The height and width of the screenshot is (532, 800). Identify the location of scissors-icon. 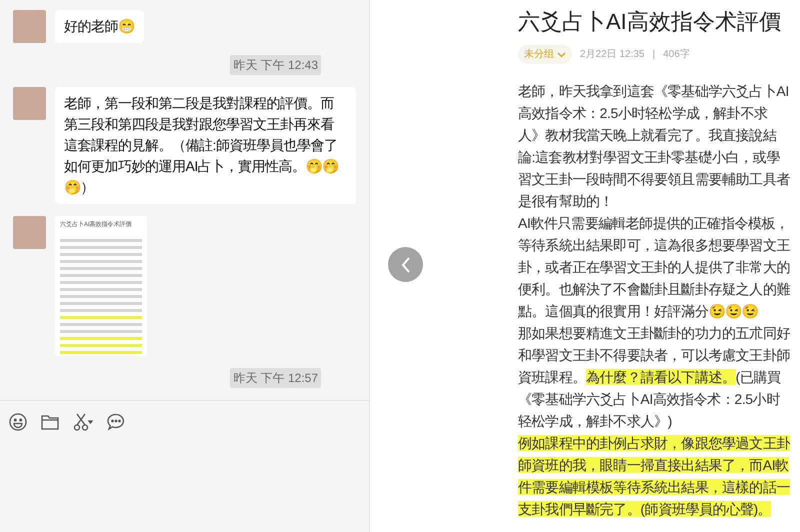
(83, 422).